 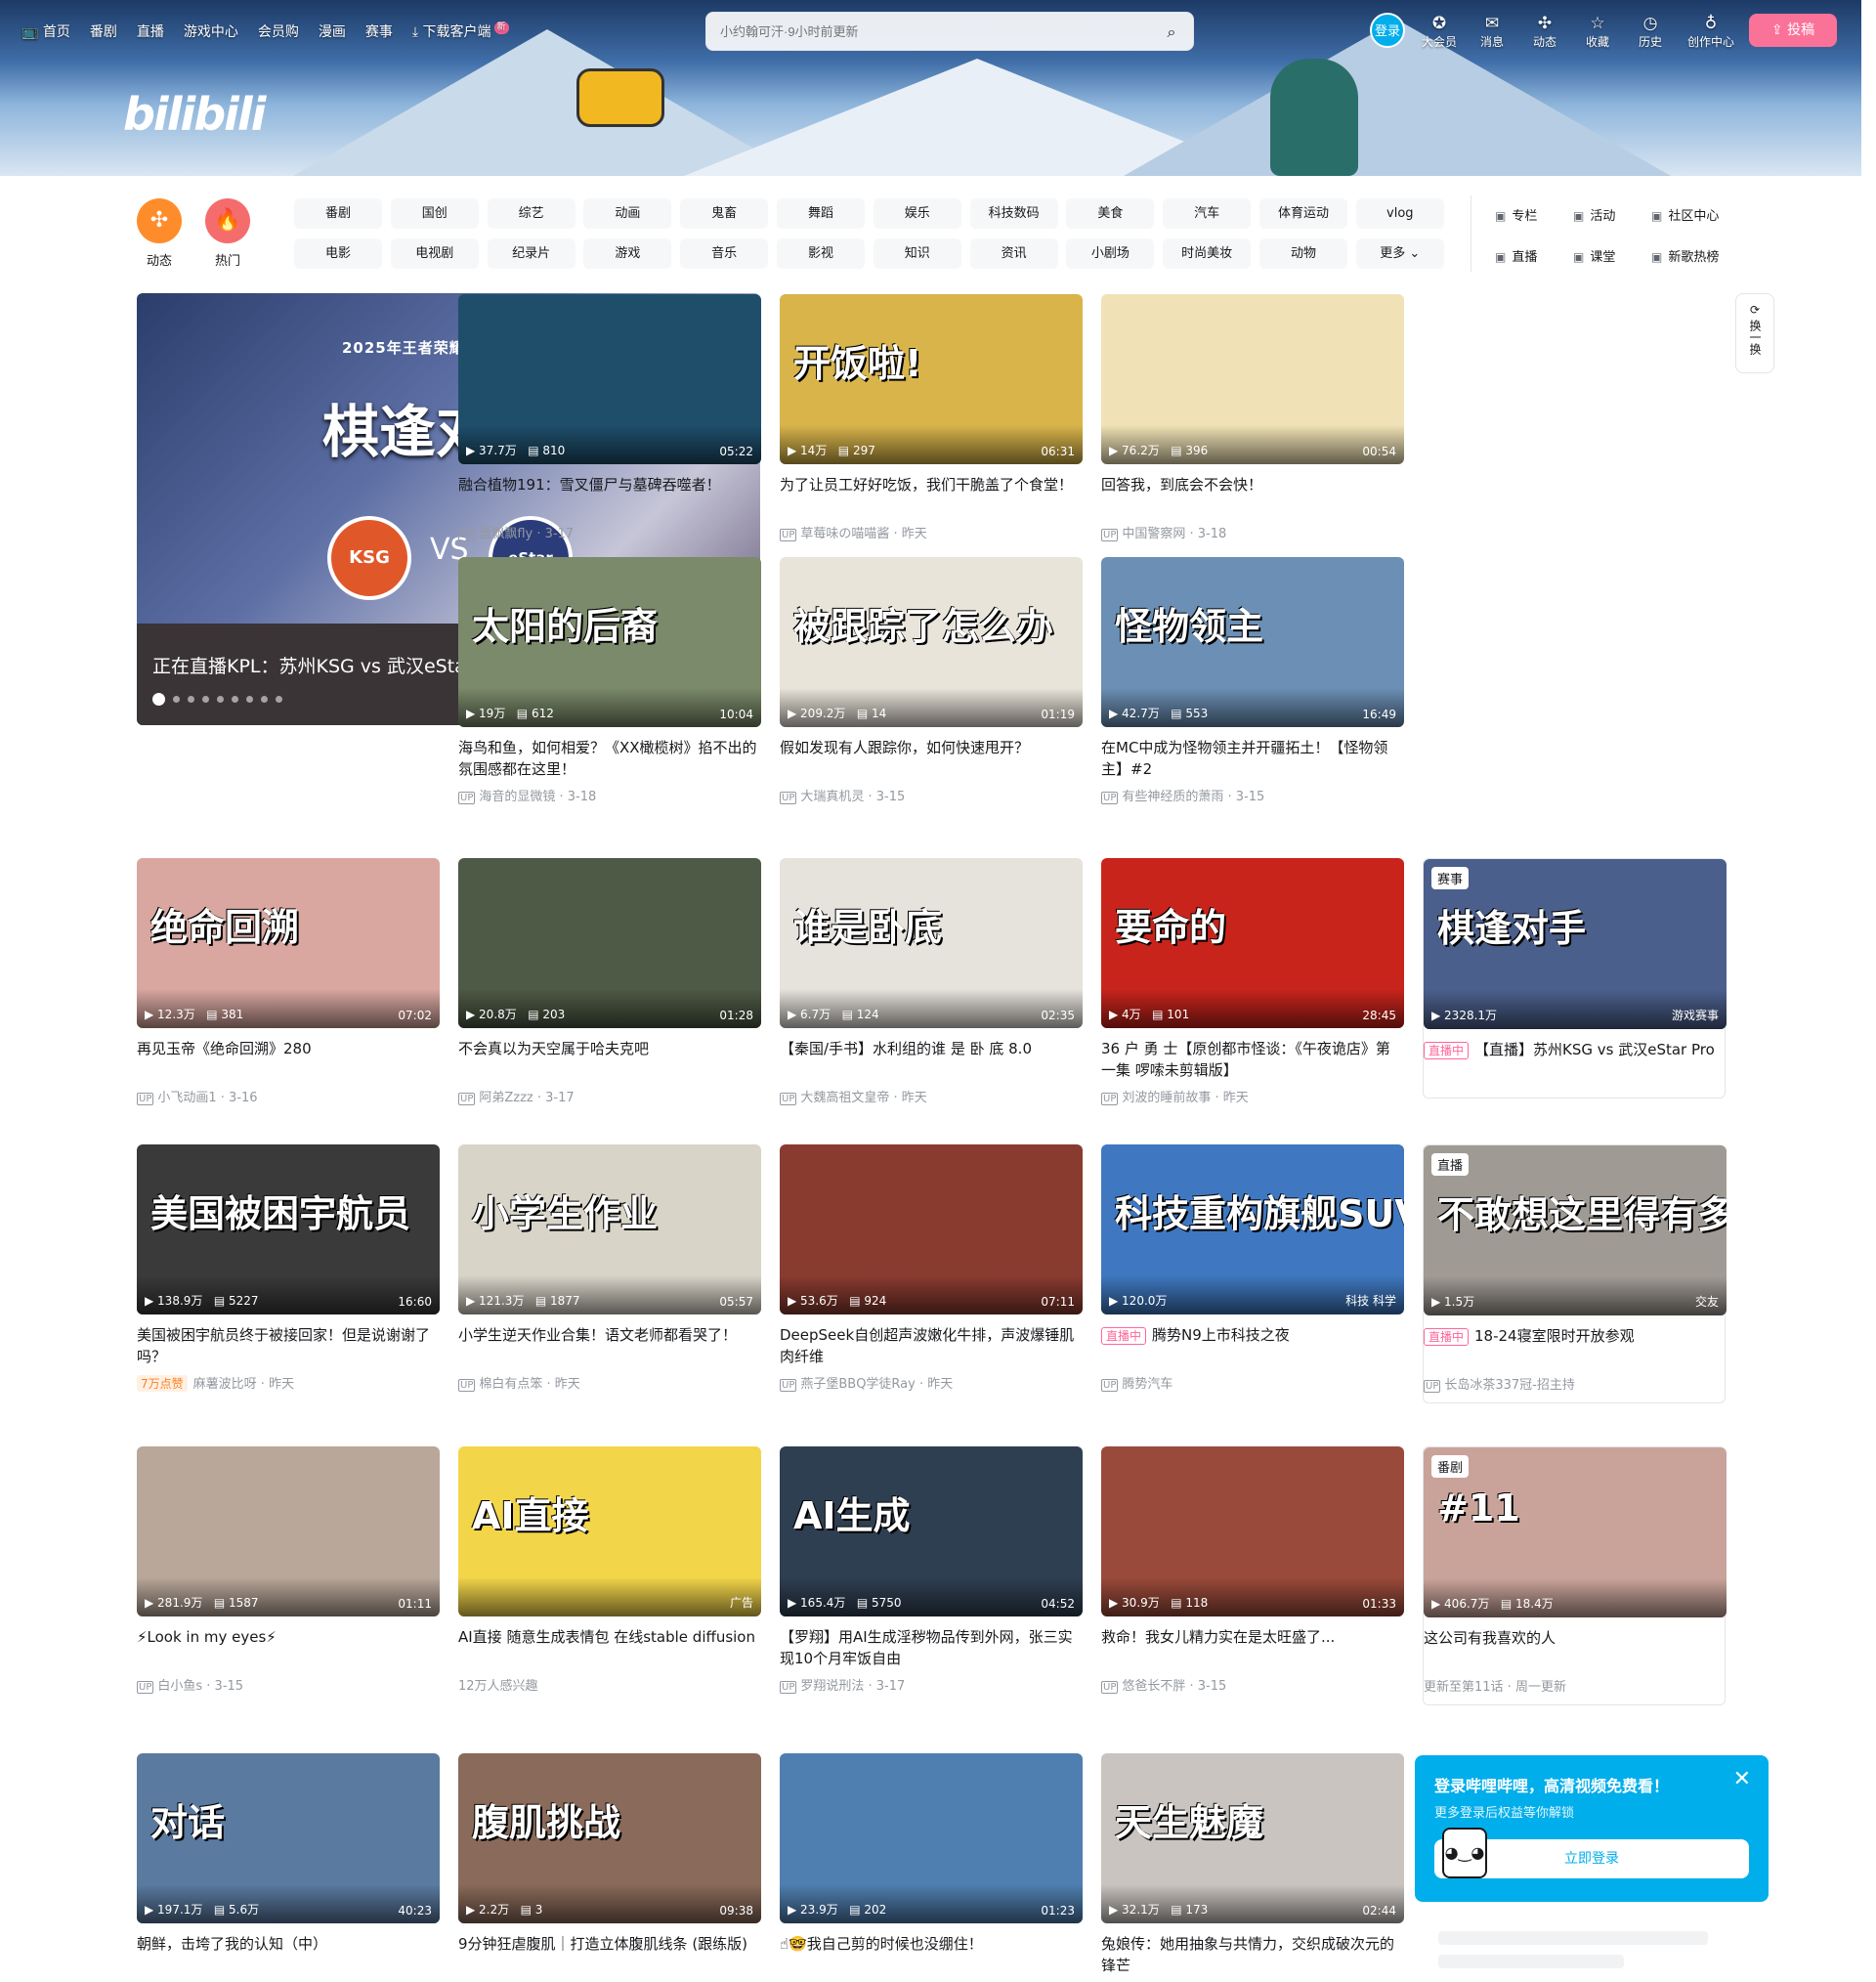 I want to click on video-thumbnail: 绝命回溯 ▶ 12.3万 ▤ 381 07:02, so click(x=288, y=943).